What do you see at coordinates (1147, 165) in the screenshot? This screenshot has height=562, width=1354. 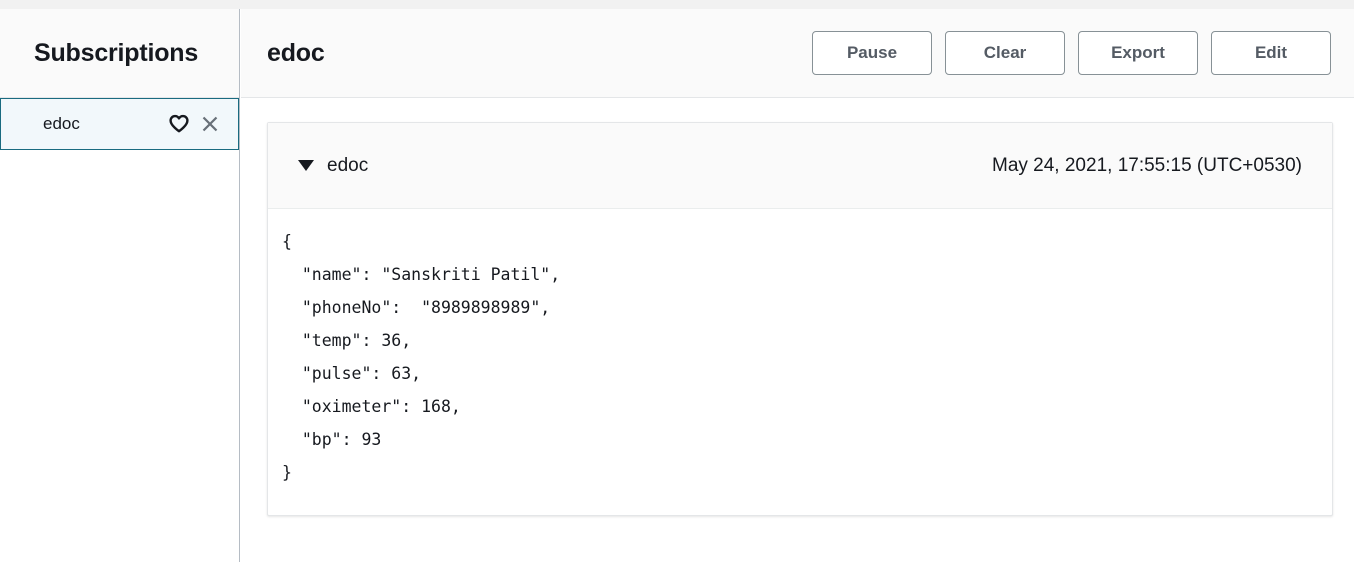 I see `message-timestamp: May 24, 2021, 17:55:15 (UTC+0530)` at bounding box center [1147, 165].